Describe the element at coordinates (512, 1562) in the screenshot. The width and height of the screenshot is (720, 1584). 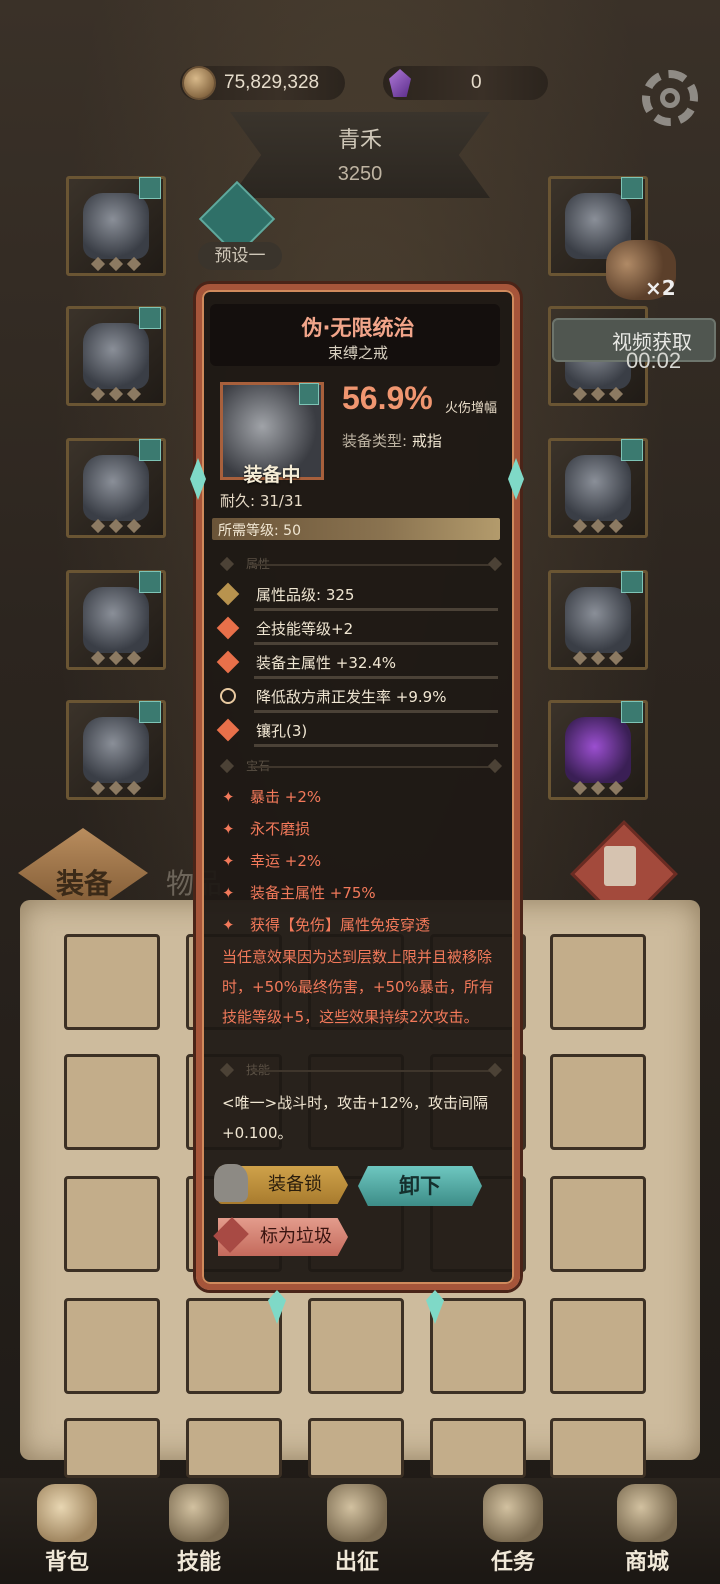
I see `nav-quests-label: 任务` at that location.